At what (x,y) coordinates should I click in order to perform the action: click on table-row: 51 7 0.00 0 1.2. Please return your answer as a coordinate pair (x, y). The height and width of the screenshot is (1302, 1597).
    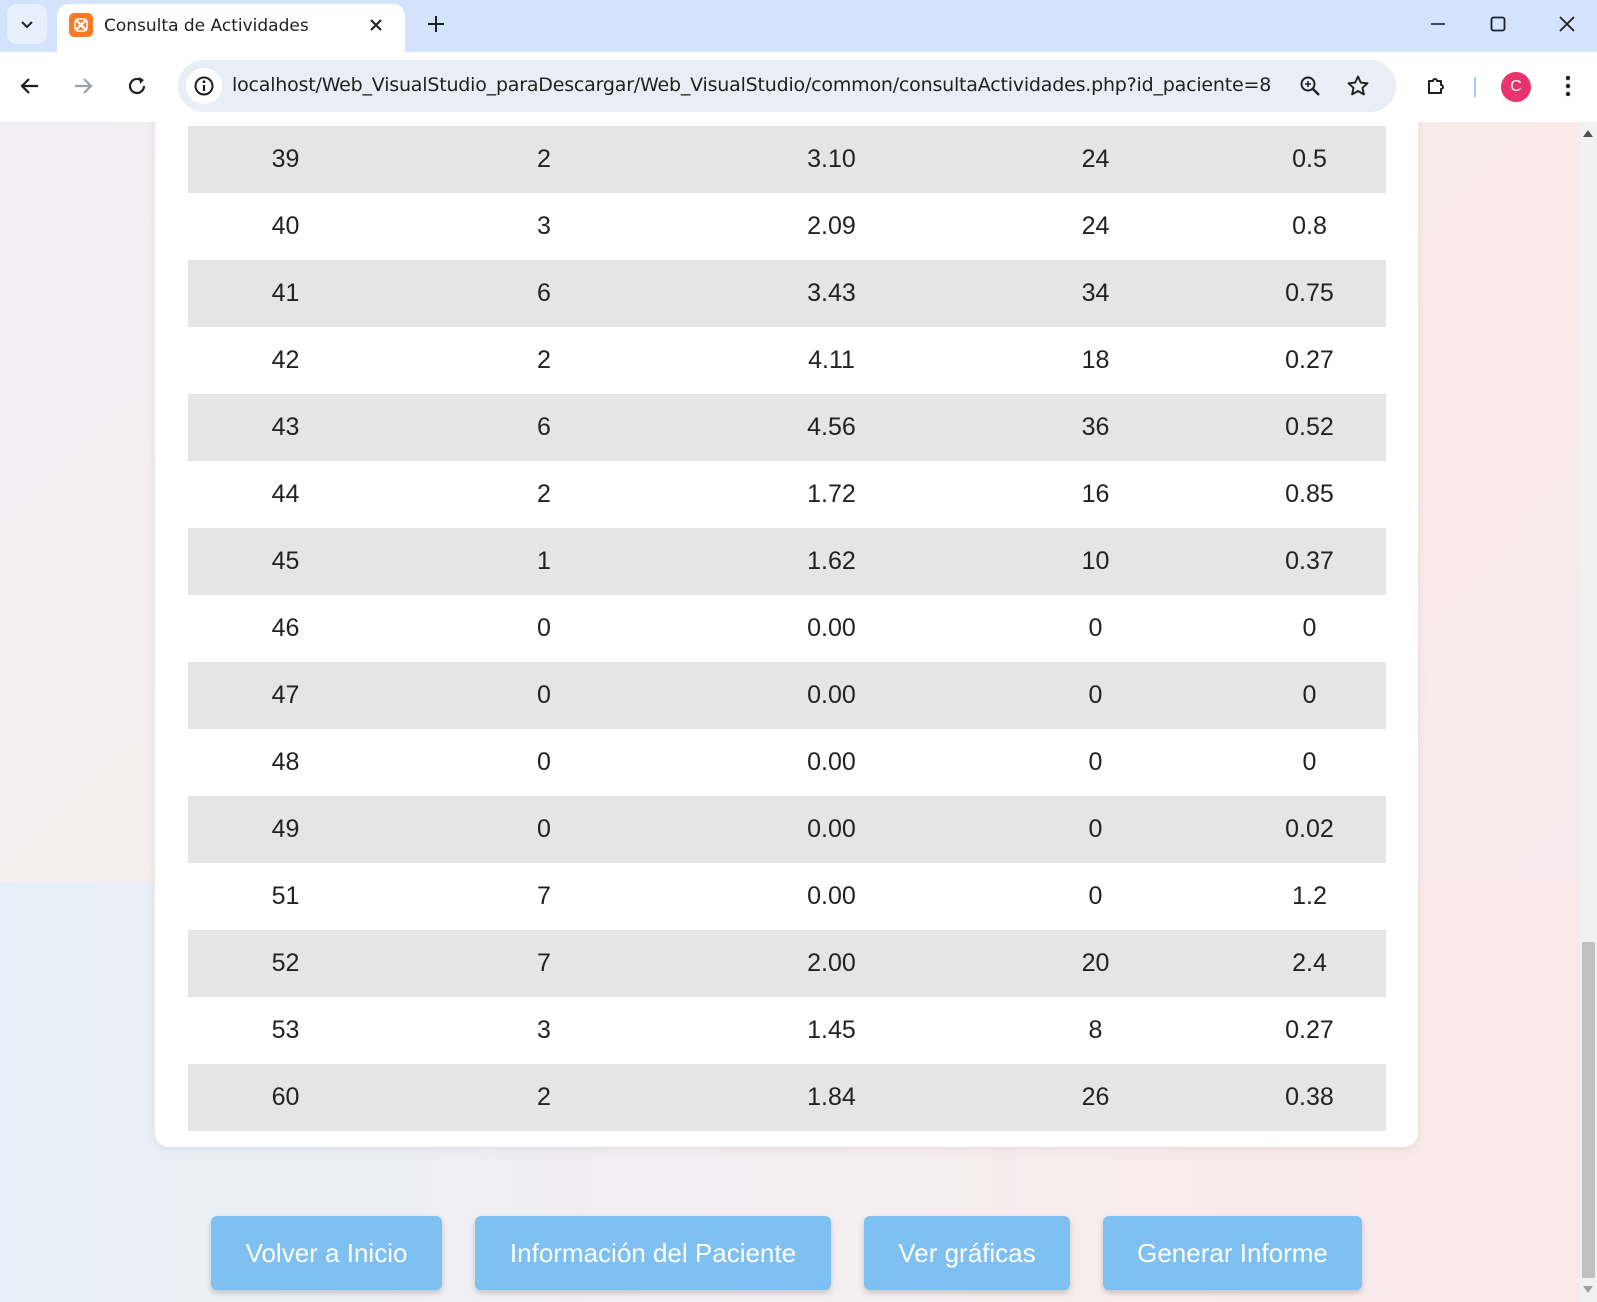
    Looking at the image, I should click on (787, 896).